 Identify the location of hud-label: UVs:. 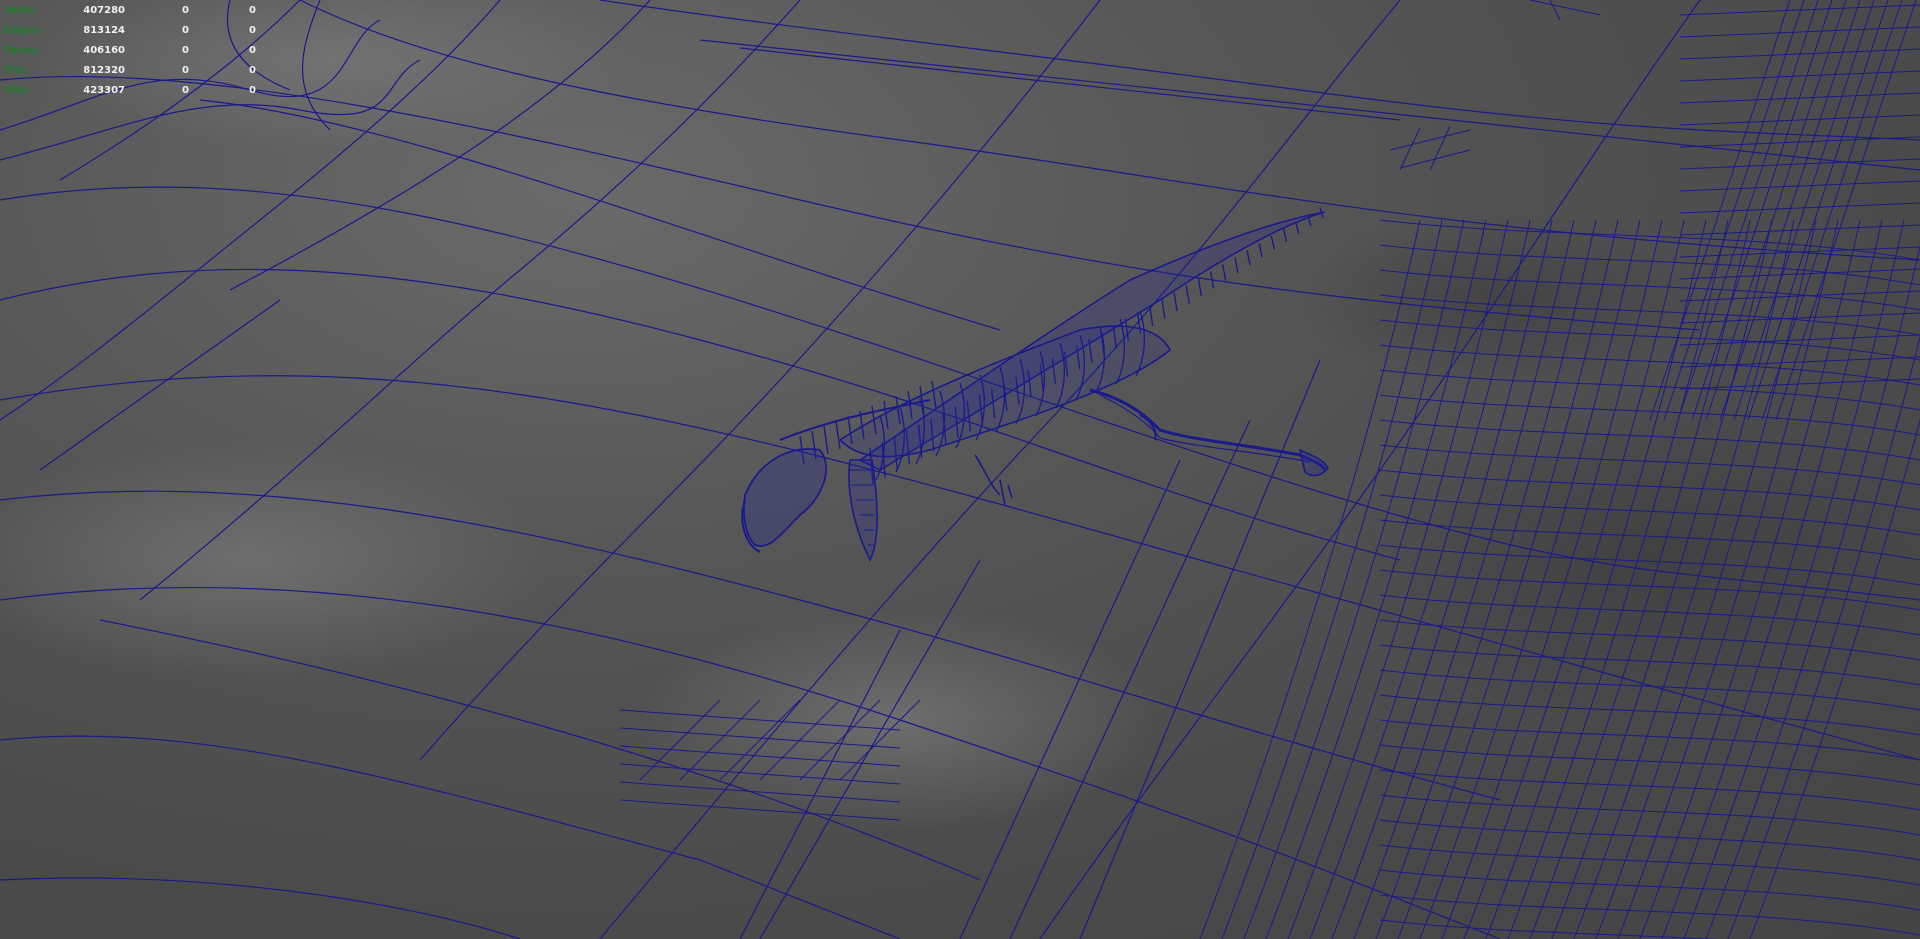
(17, 90).